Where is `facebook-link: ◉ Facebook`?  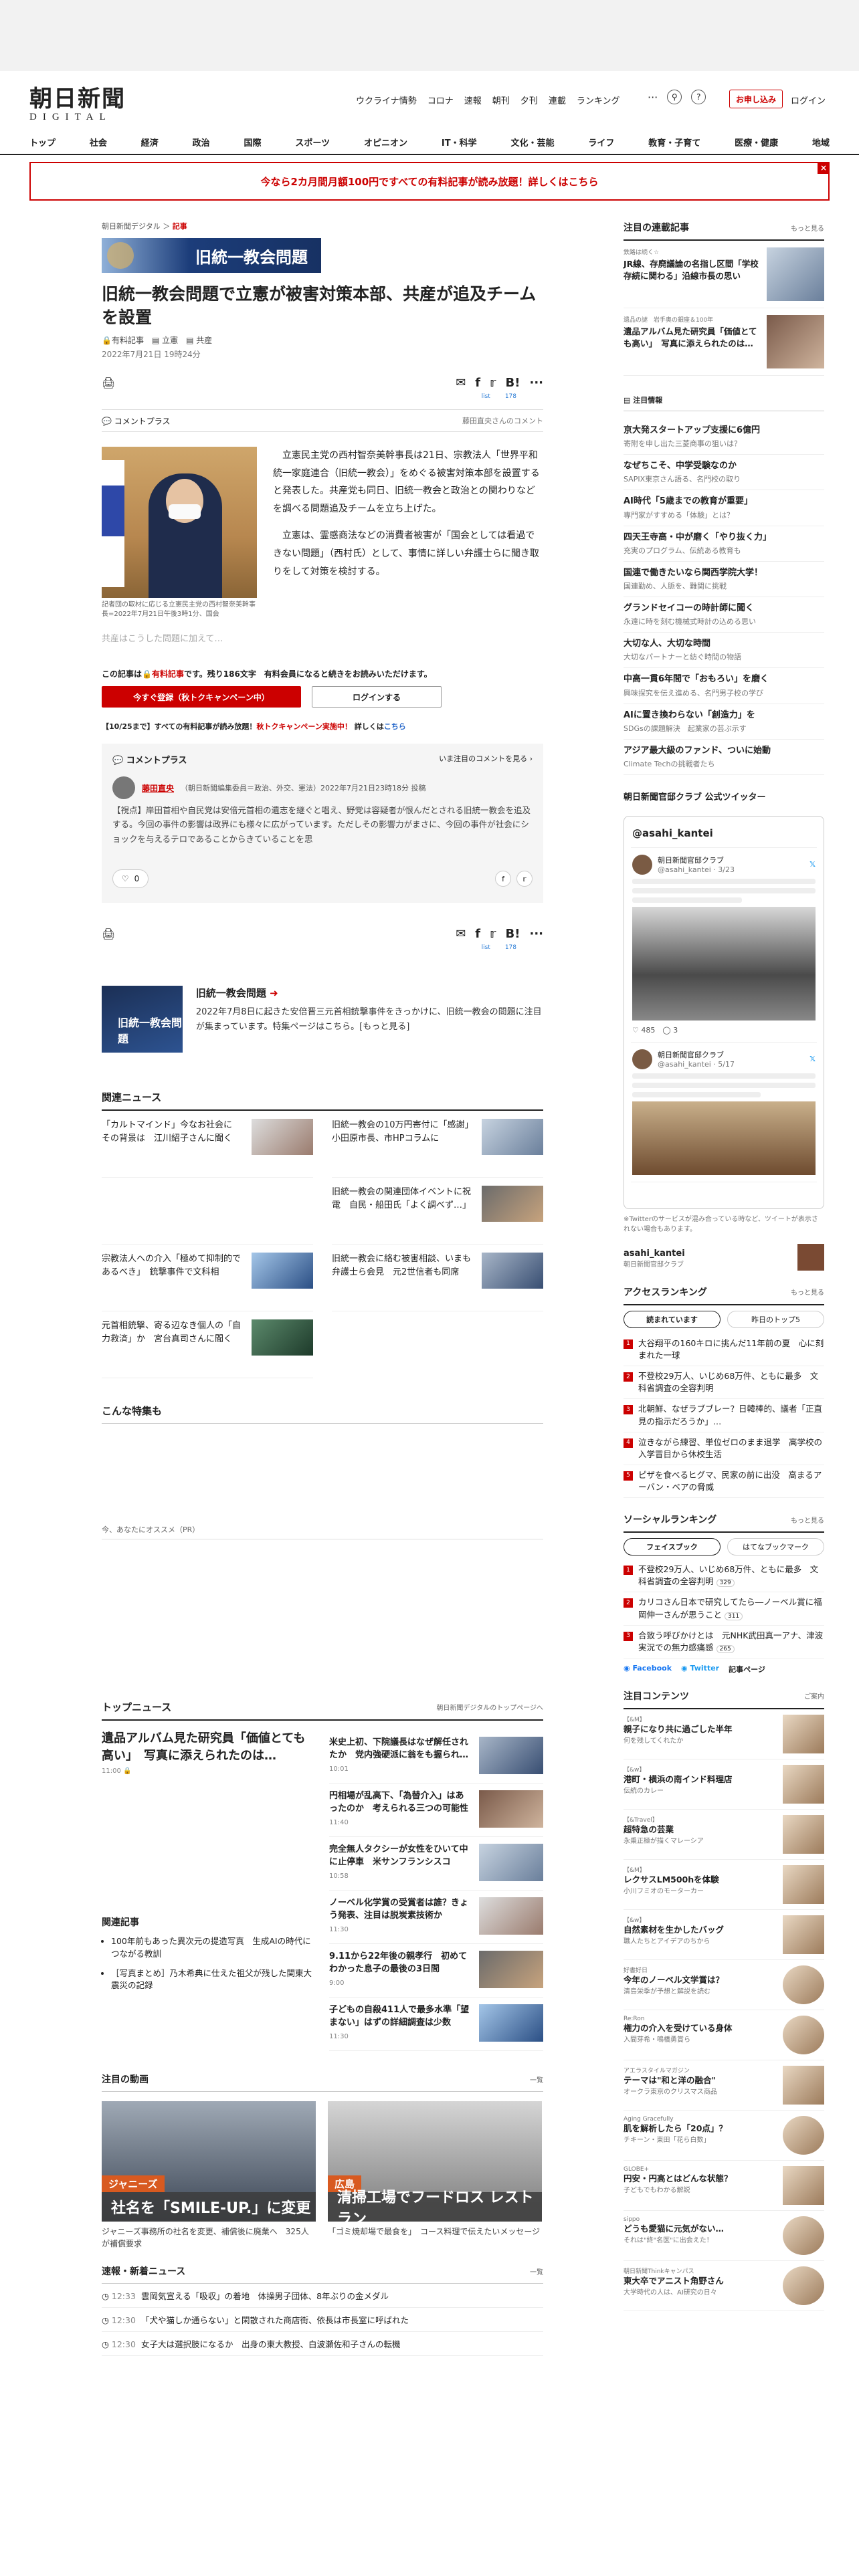 facebook-link: ◉ Facebook is located at coordinates (648, 1669).